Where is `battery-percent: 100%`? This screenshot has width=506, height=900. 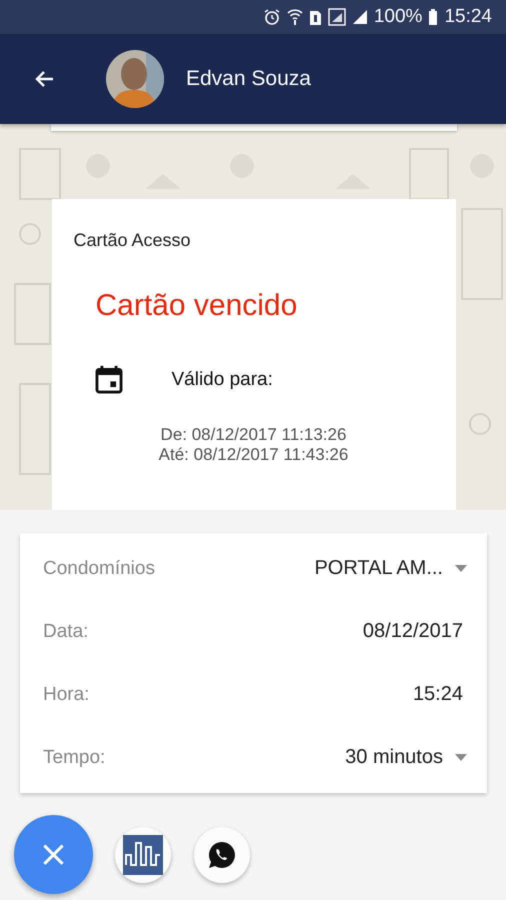 battery-percent: 100% is located at coordinates (398, 17).